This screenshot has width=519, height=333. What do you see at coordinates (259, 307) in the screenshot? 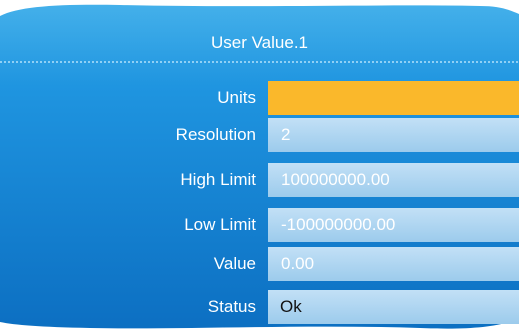
I see `field-row-status: Status Ok` at bounding box center [259, 307].